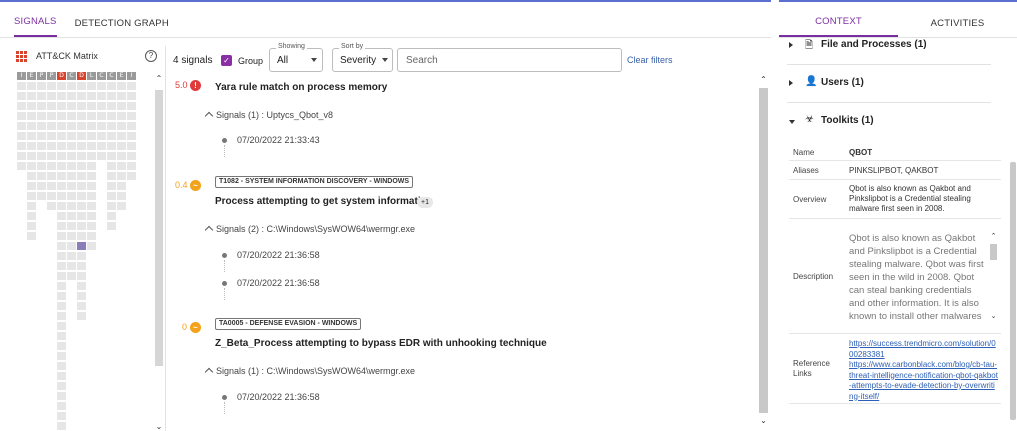  Describe the element at coordinates (957, 27) in the screenshot. I see `tab-activities: ACTIVITIES` at that location.